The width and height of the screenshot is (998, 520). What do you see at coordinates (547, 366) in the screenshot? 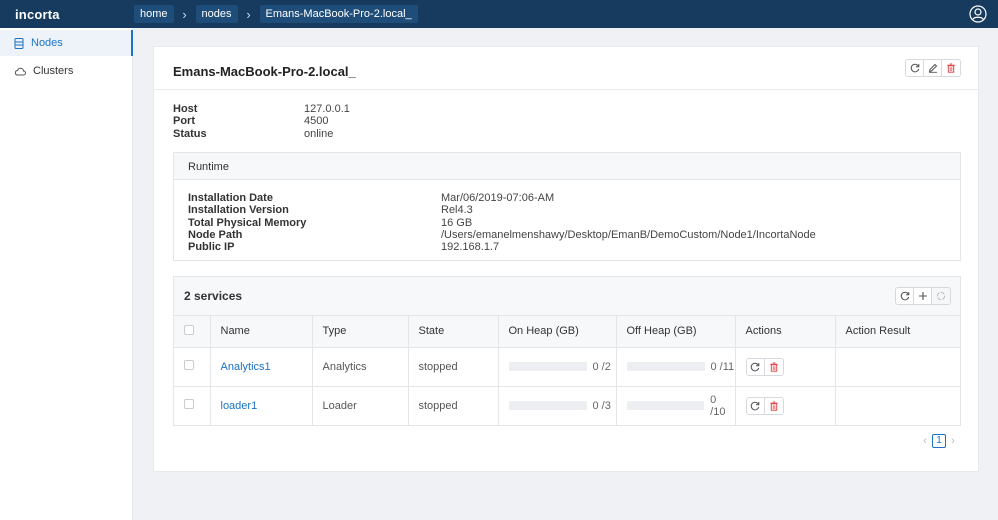
I see `on-heap-bar` at bounding box center [547, 366].